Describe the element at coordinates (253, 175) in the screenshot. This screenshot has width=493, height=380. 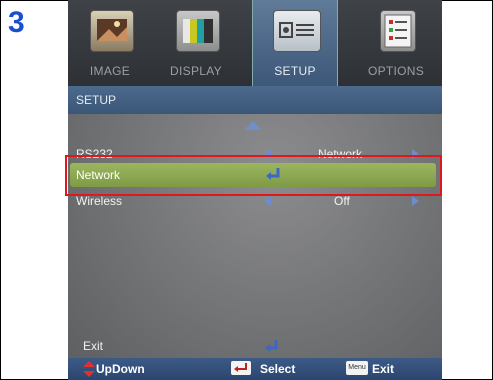
I see `red-highlight-box` at that location.